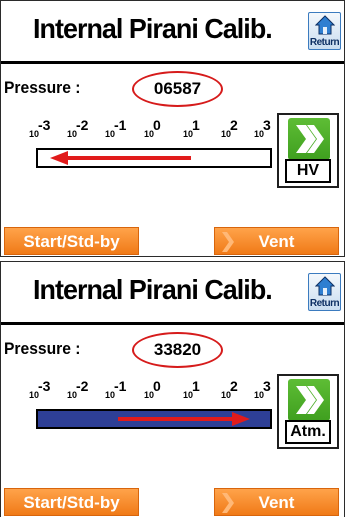  I want to click on hv-mode-button: HV, so click(308, 150).